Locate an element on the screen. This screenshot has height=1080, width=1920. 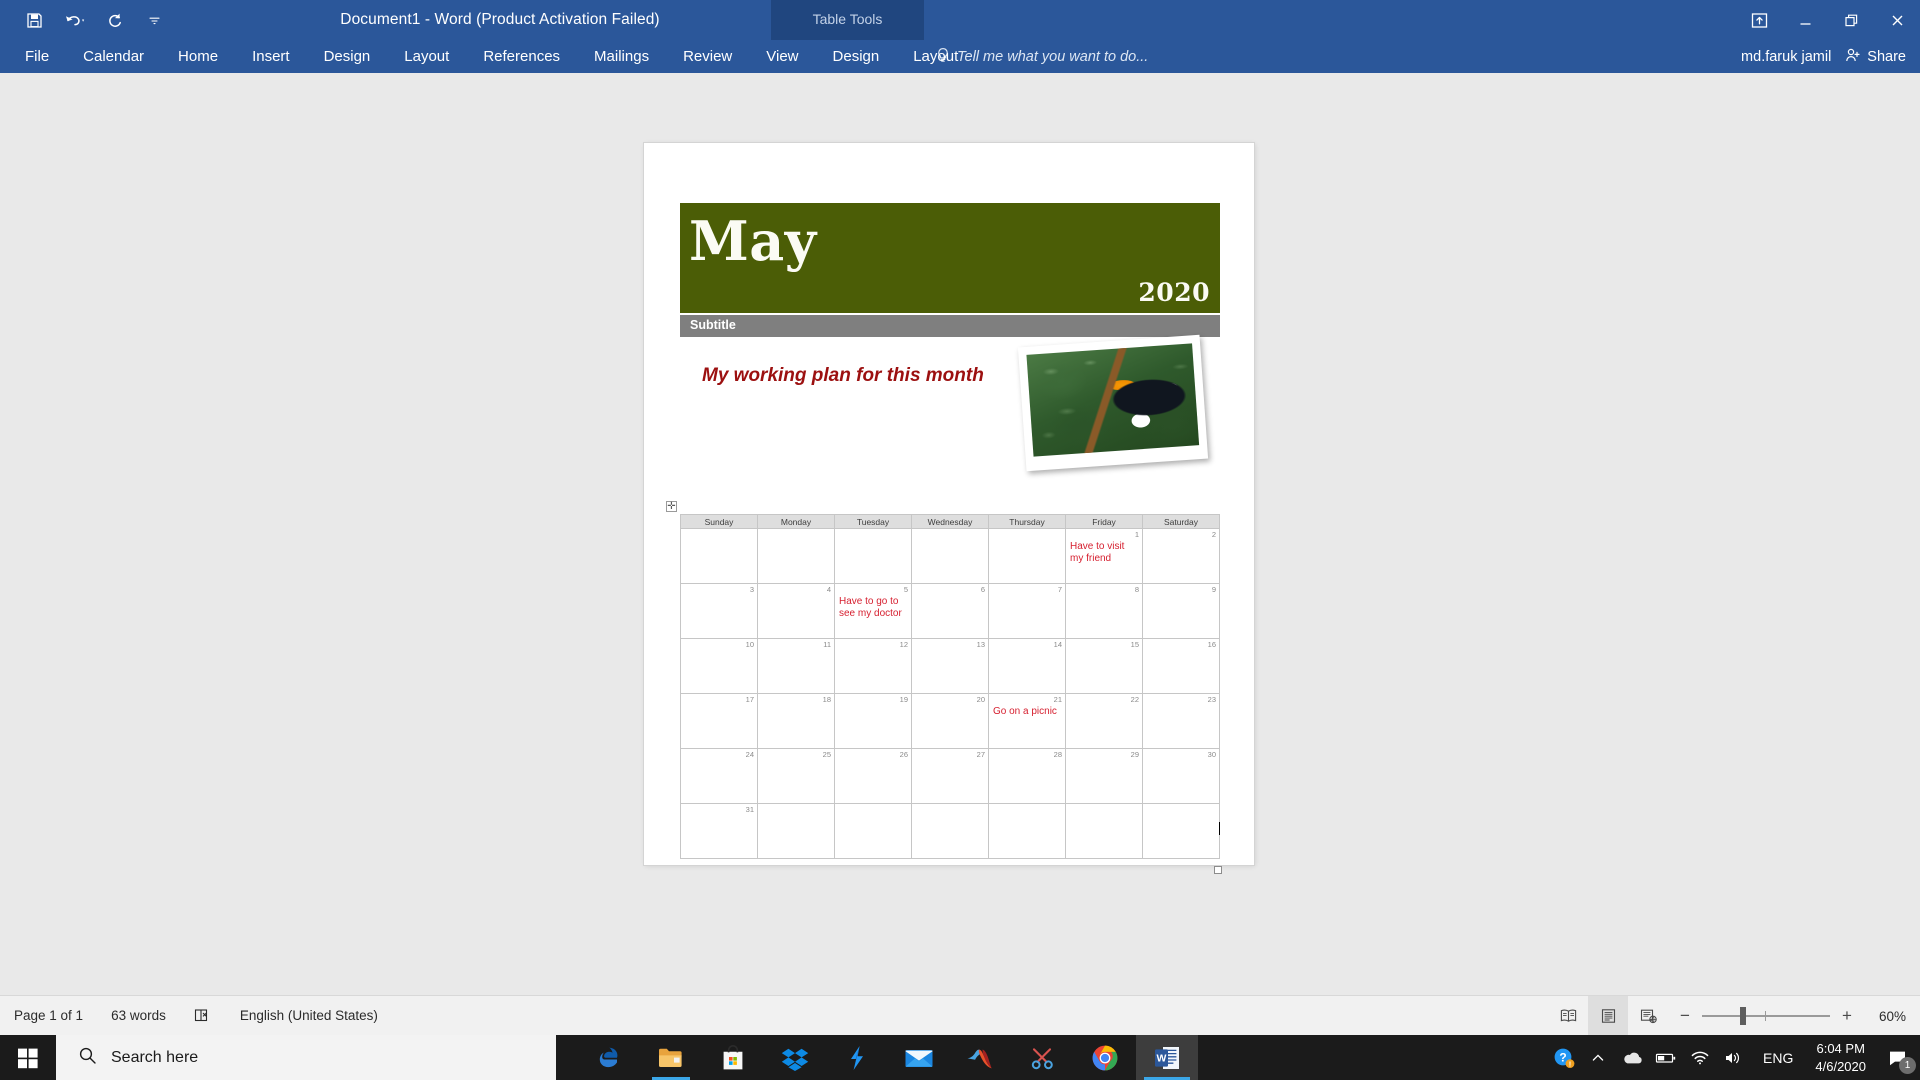
tab-home: Home is located at coordinates (198, 56).